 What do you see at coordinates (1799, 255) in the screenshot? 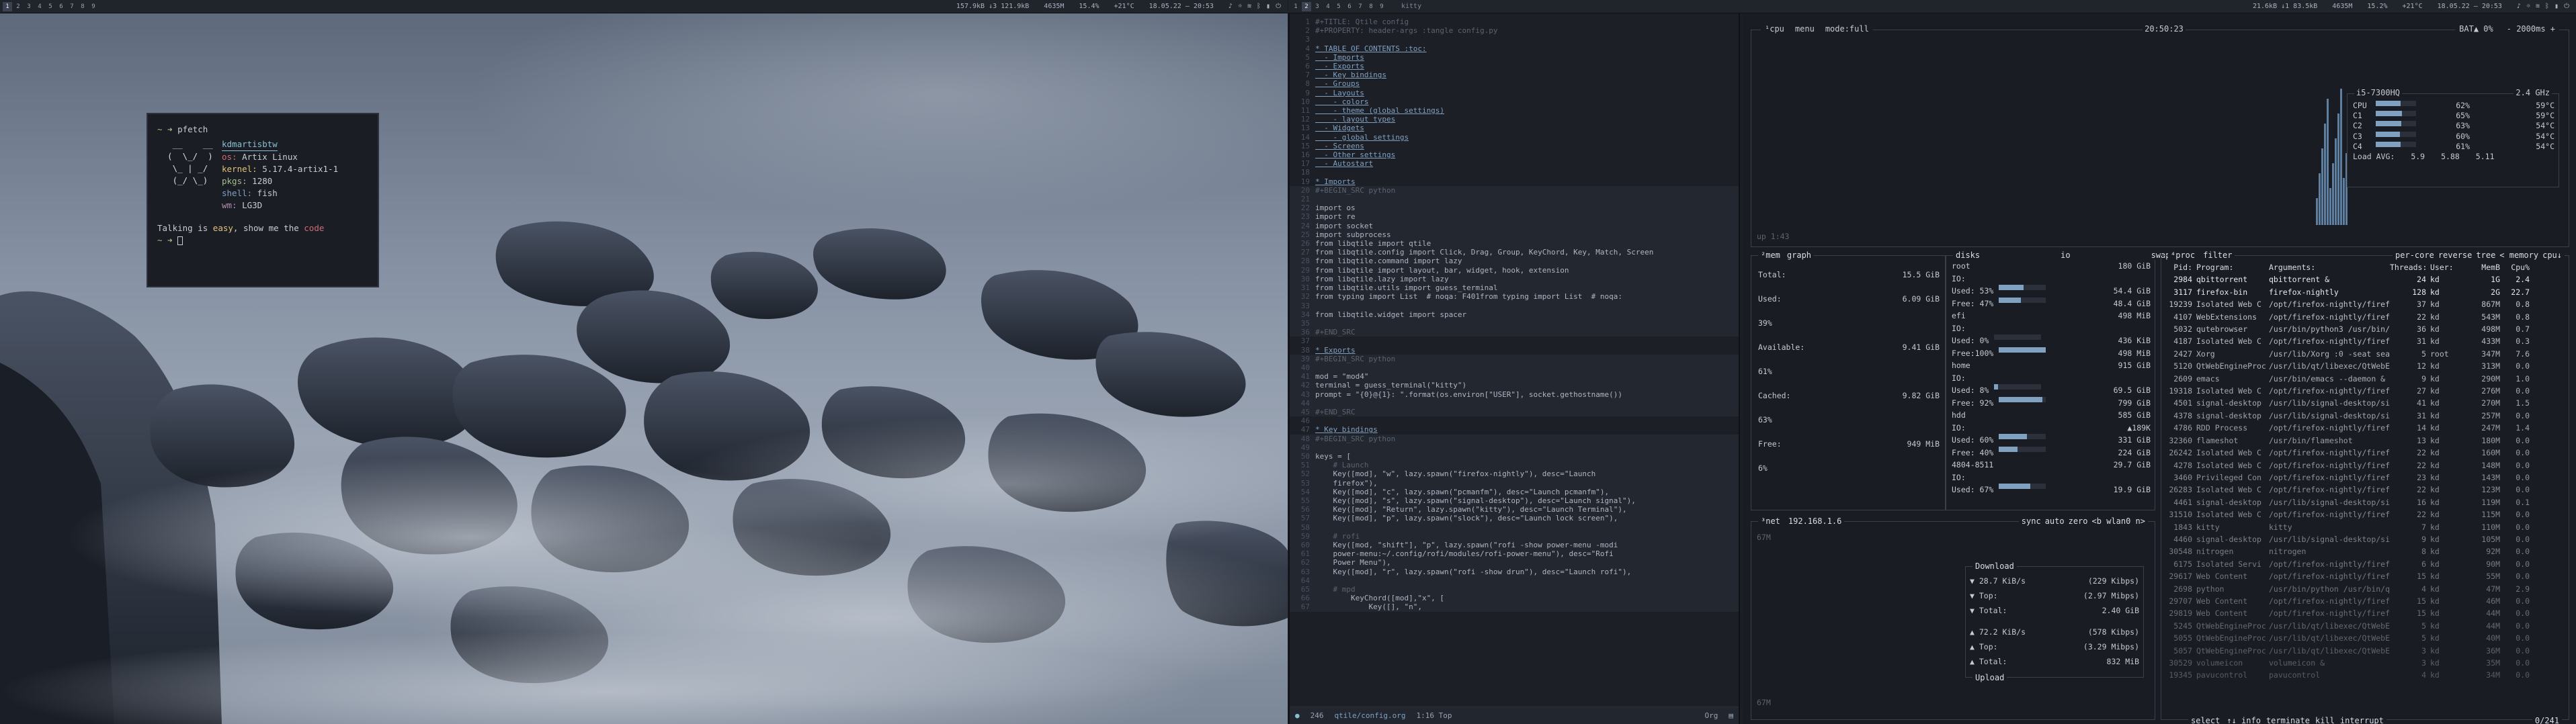
I see `mem-graph-toggle: graph` at bounding box center [1799, 255].